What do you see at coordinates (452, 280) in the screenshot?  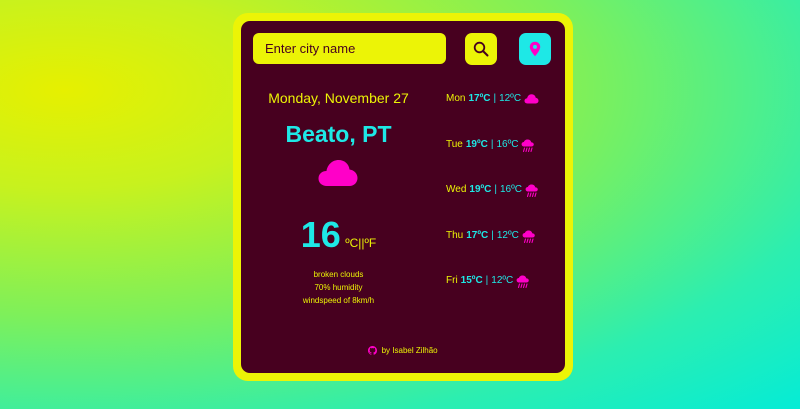 I see `forecast-day-name: Fri` at bounding box center [452, 280].